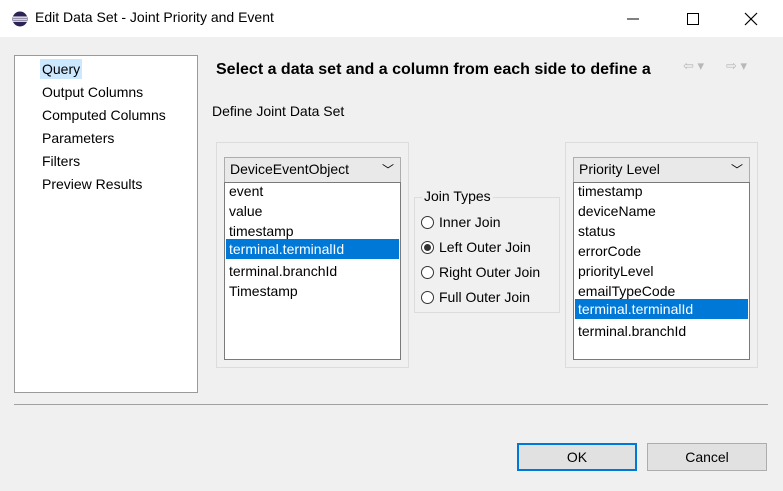 This screenshot has height=491, width=783. Describe the element at coordinates (61, 161) in the screenshot. I see `nav-item-filters: Filters` at that location.